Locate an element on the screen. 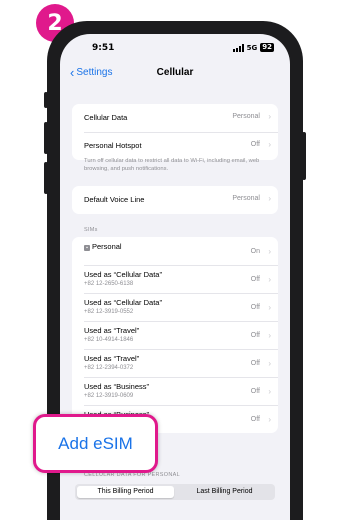 The height and width of the screenshot is (520, 350). personal-hotspot-row: Personal Hotspot Off › is located at coordinates (175, 146).